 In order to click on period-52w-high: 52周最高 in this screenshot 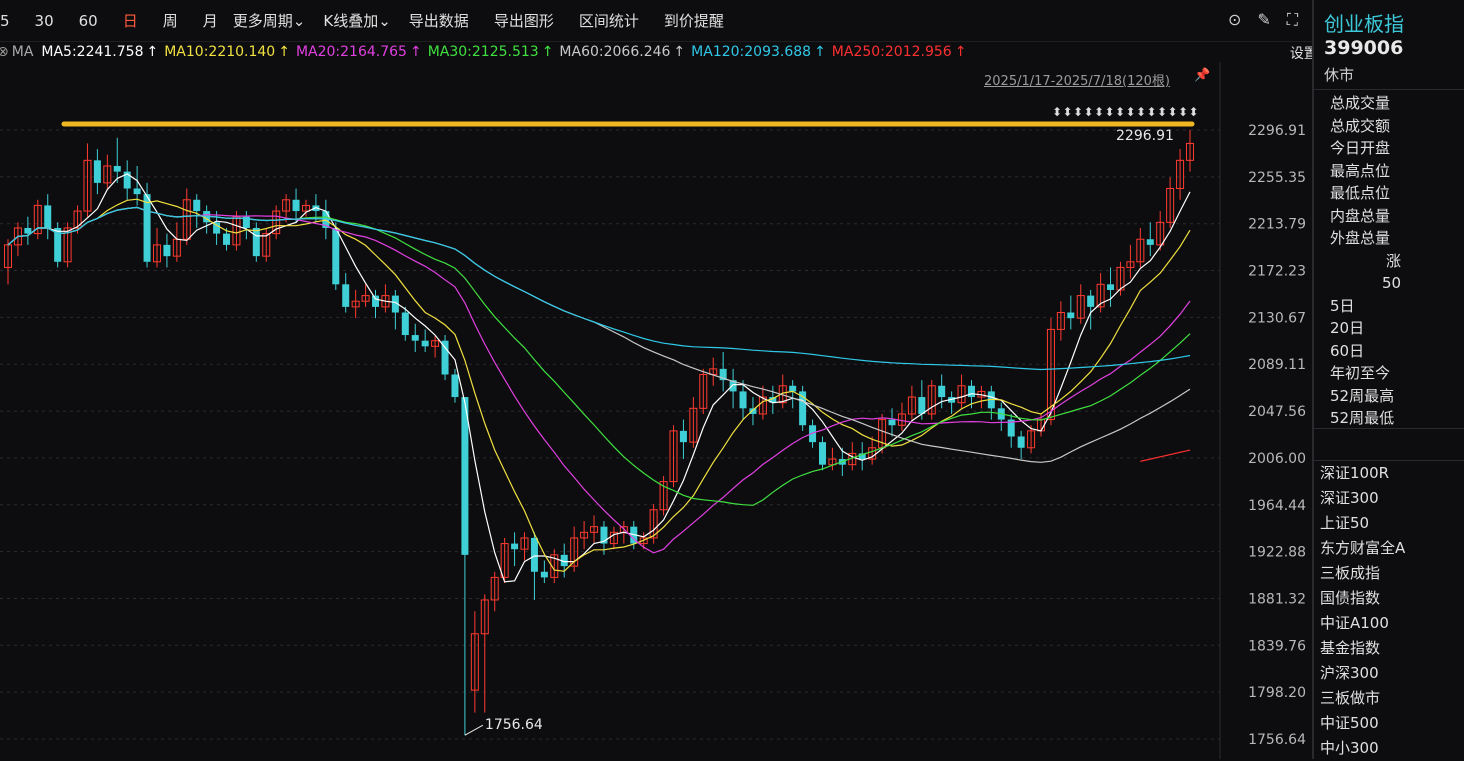, I will do `click(1362, 395)`.